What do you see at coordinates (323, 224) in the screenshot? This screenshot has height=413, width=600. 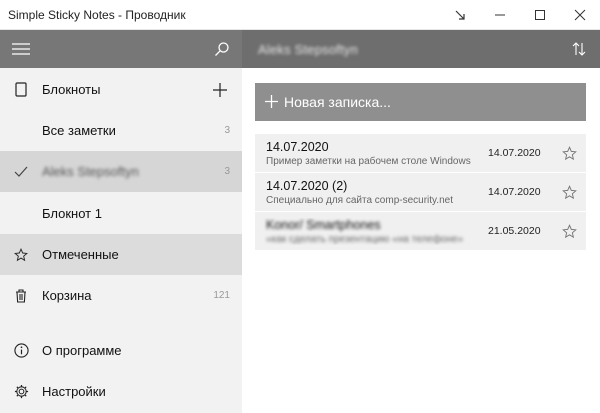 I see `note-title: Konor/ Smartphones` at bounding box center [323, 224].